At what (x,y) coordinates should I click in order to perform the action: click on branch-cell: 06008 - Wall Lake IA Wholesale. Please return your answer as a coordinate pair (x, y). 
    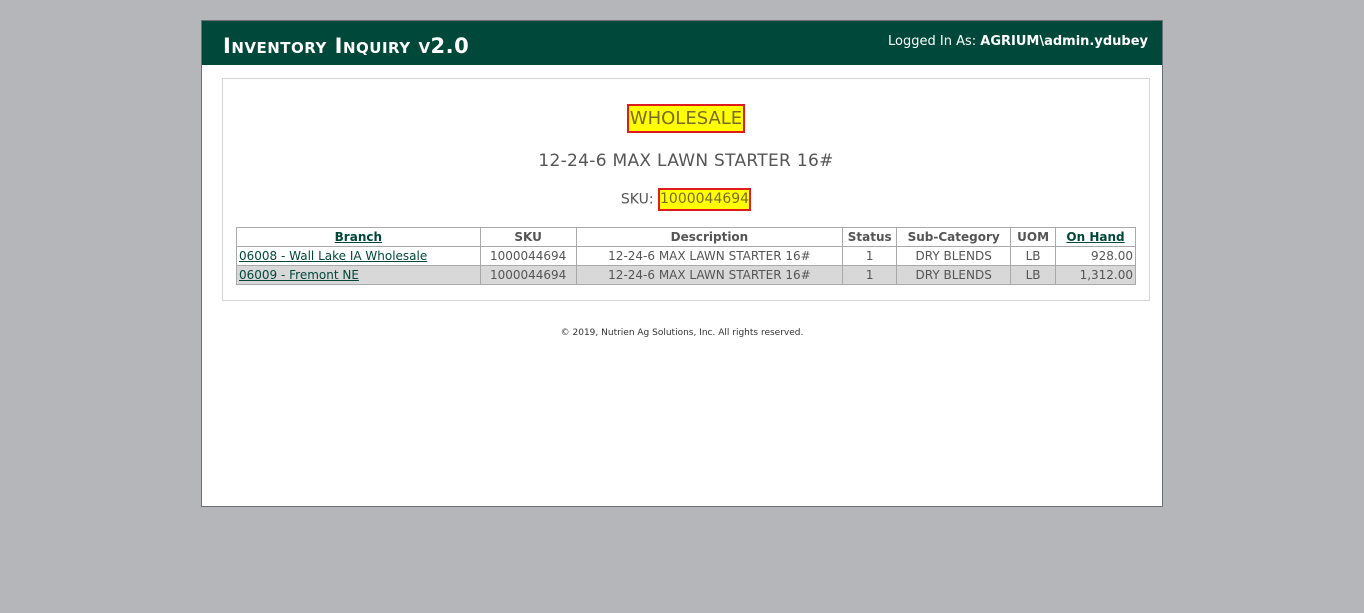
    Looking at the image, I should click on (358, 256).